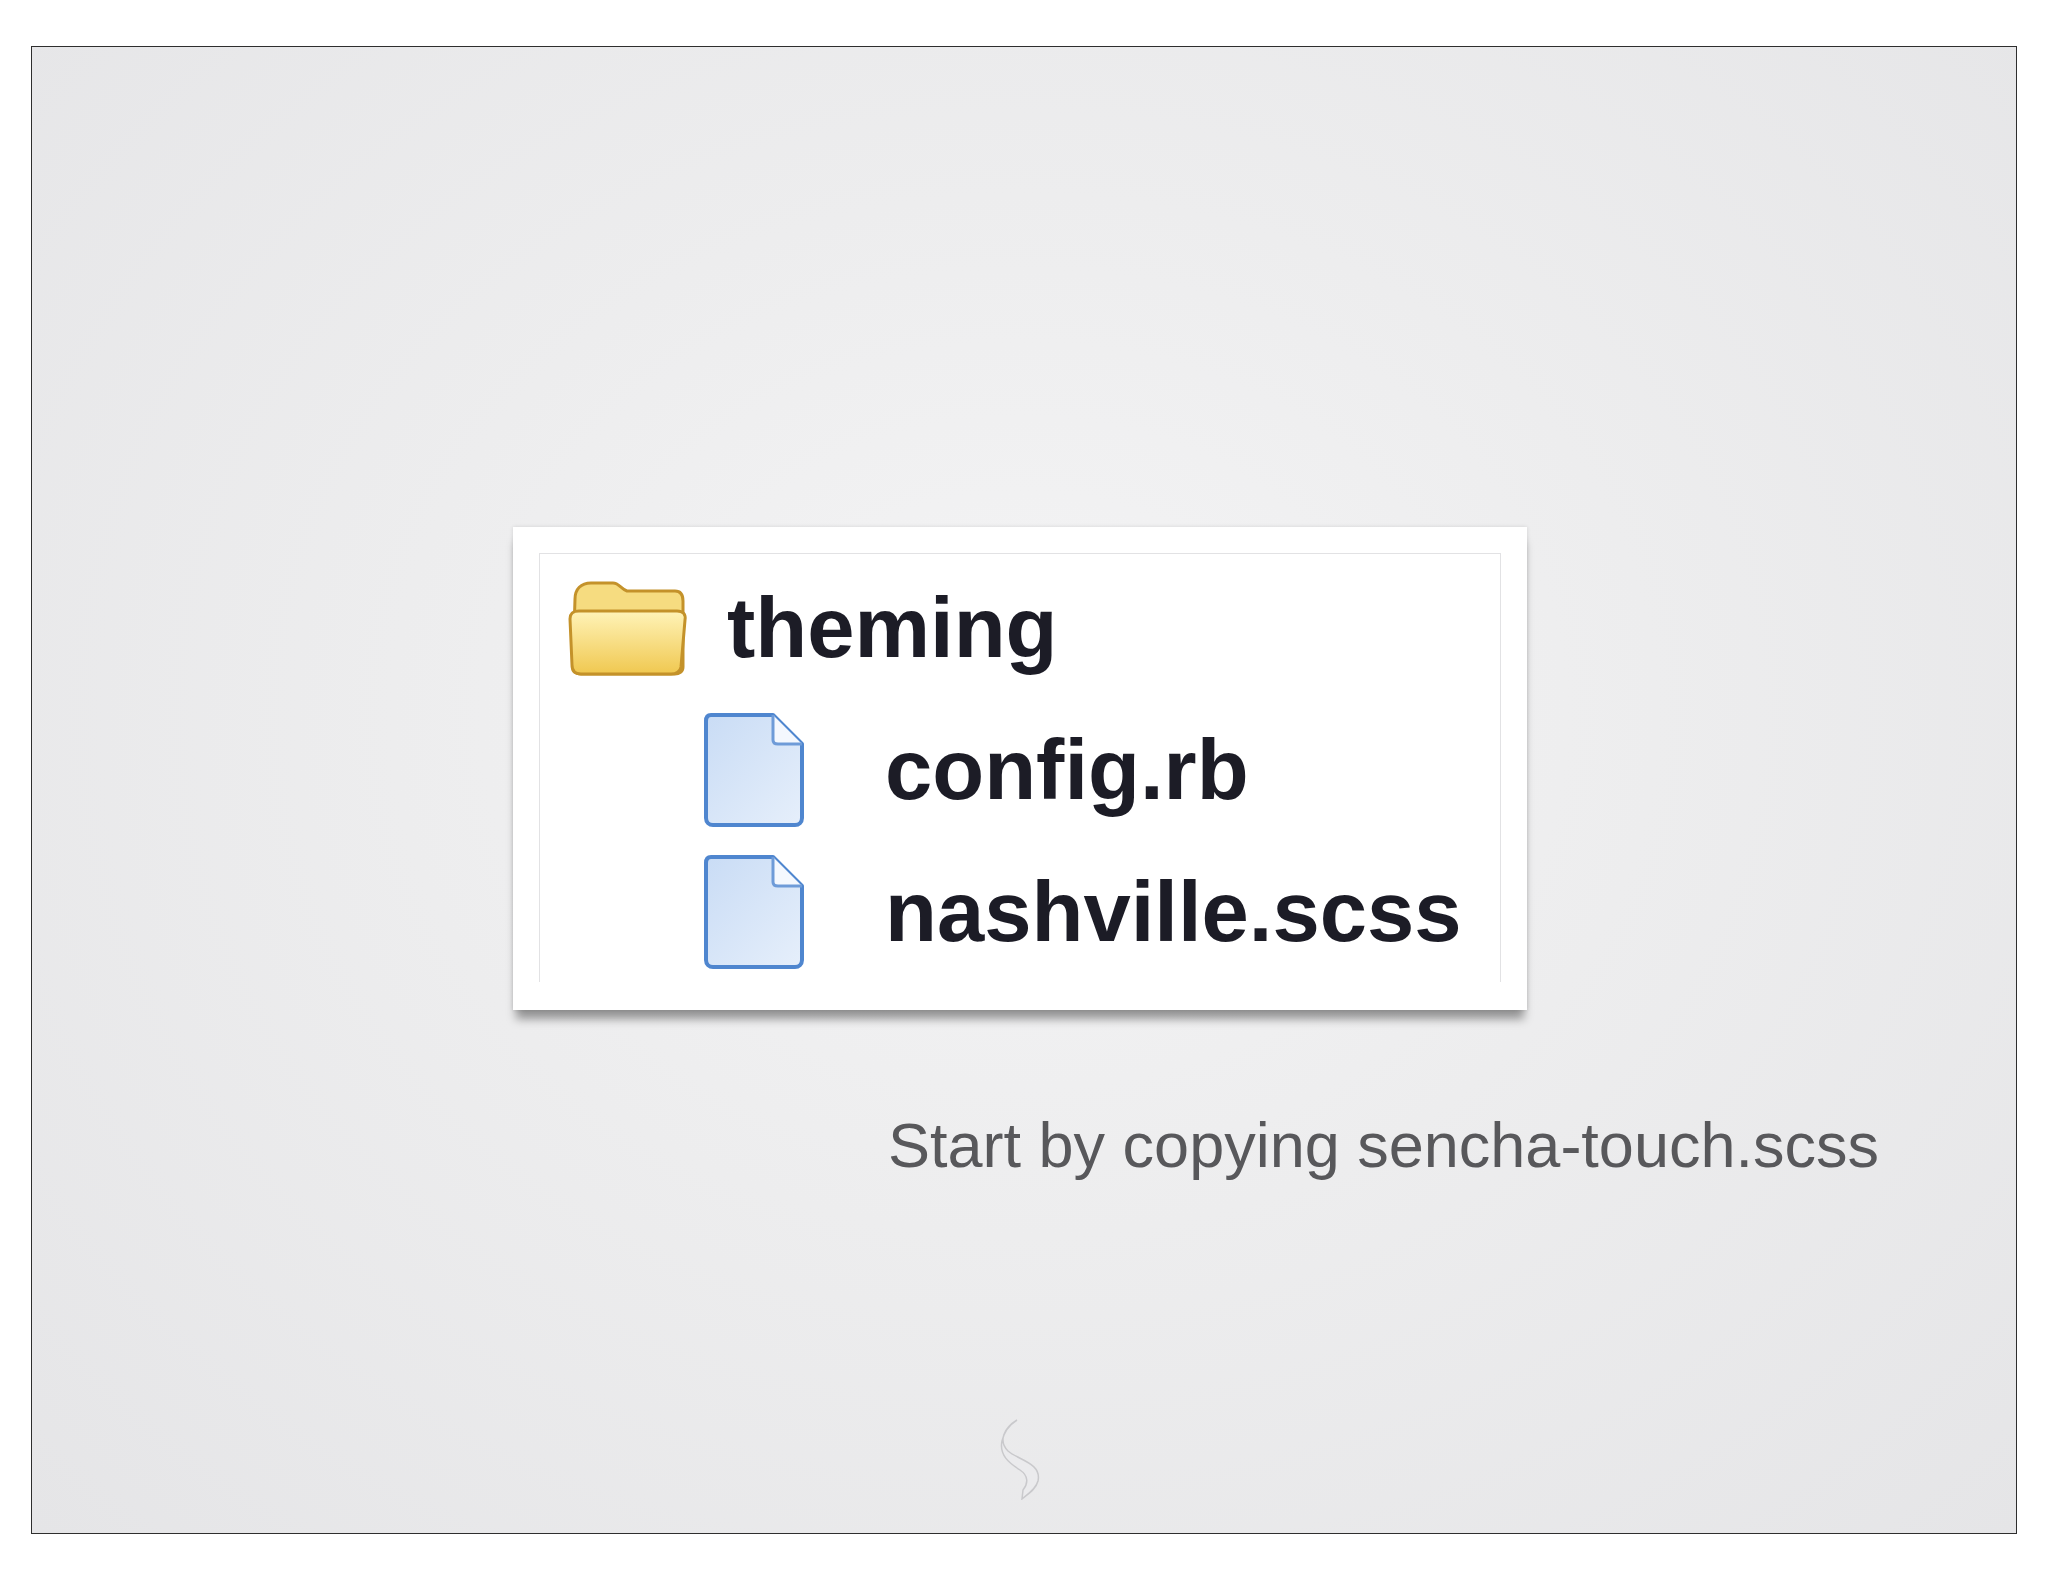 This screenshot has height=1582, width=2048. I want to click on file-name: config.rb, so click(1067, 769).